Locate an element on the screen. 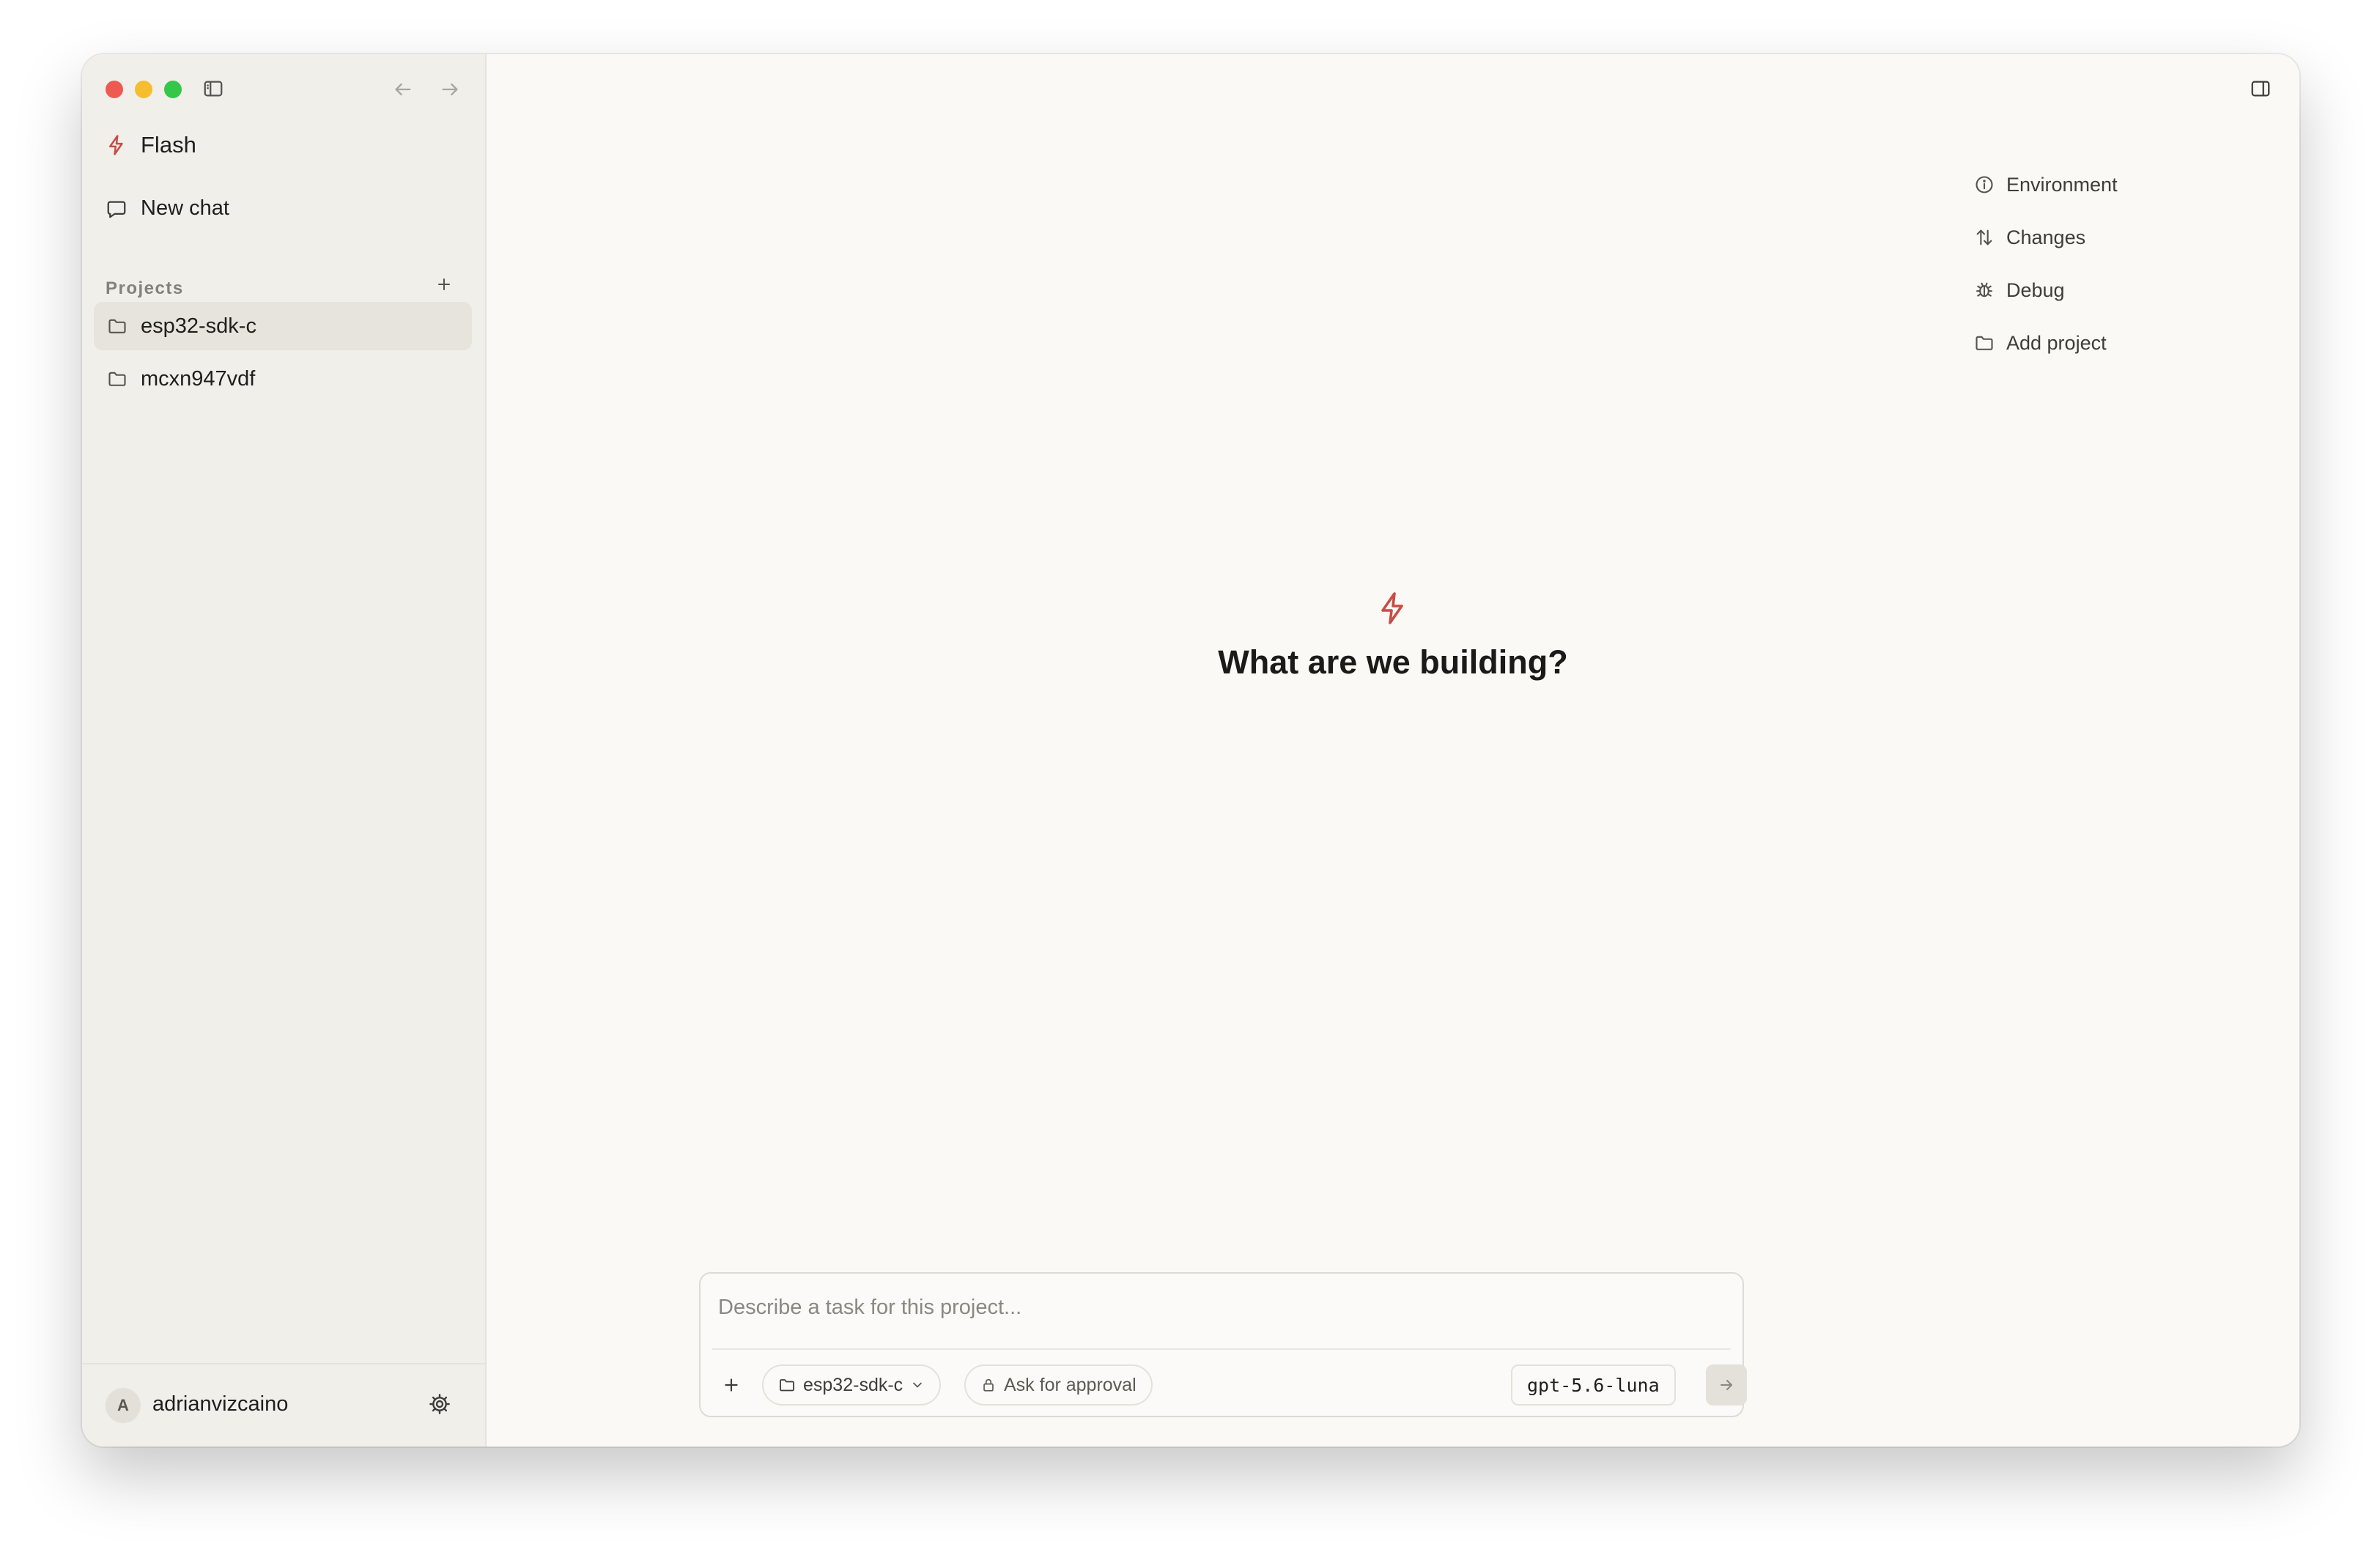  projects-heading: Projects is located at coordinates (145, 288).